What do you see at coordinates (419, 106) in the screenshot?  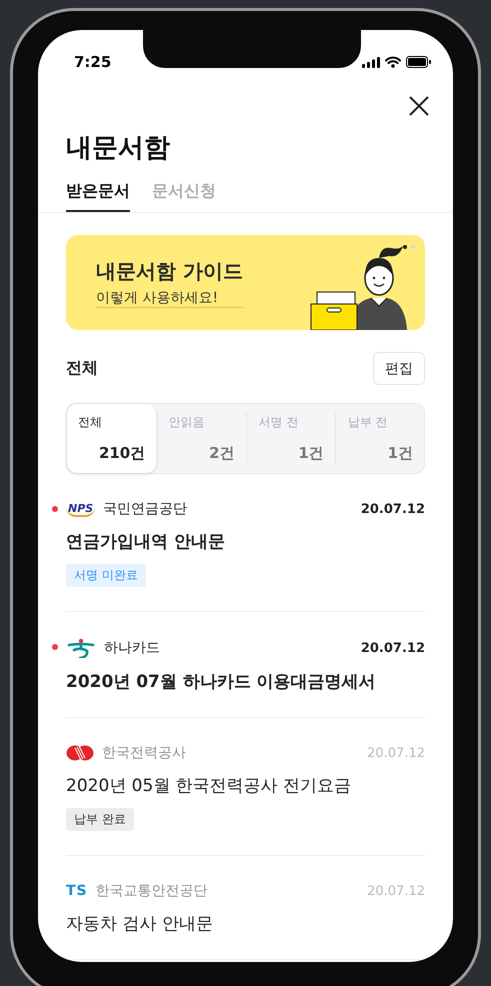 I see `close-icon` at bounding box center [419, 106].